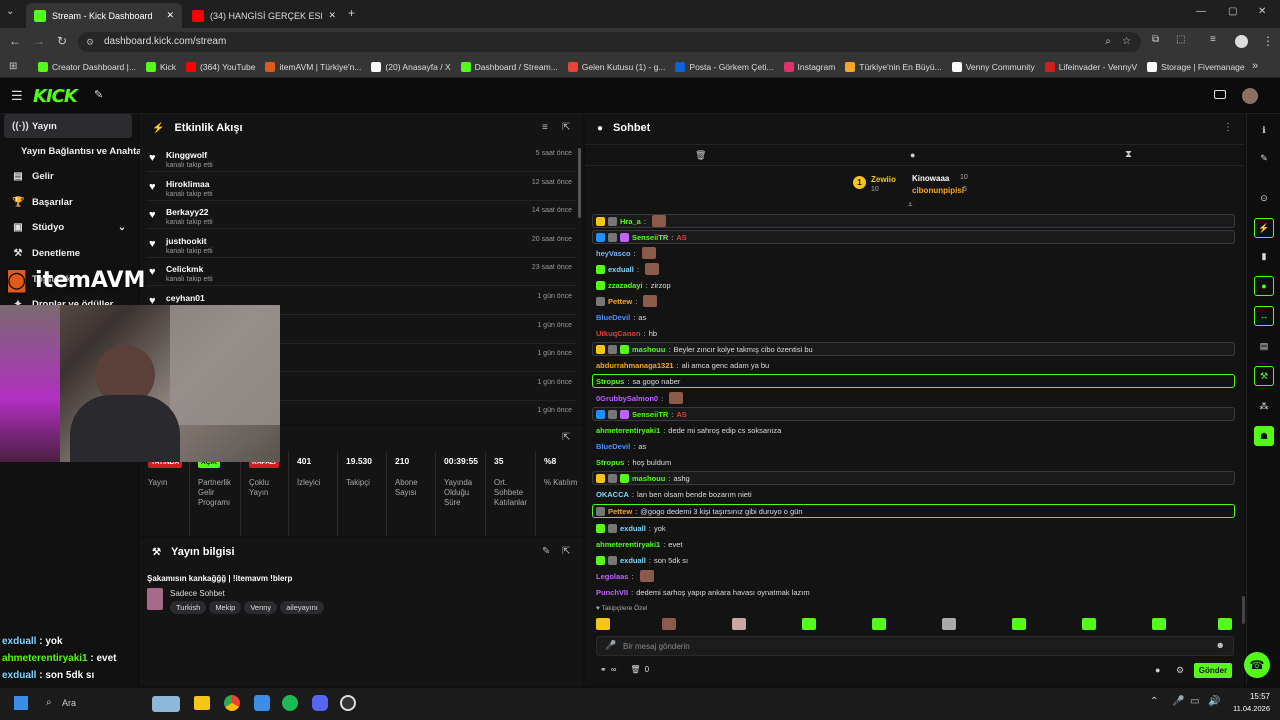 The height and width of the screenshot is (720, 1280). What do you see at coordinates (361, 215) in the screenshot?
I see `activity-row: ♥ Berkayy22 kanalı takip etti 14 saat önce` at bounding box center [361, 215].